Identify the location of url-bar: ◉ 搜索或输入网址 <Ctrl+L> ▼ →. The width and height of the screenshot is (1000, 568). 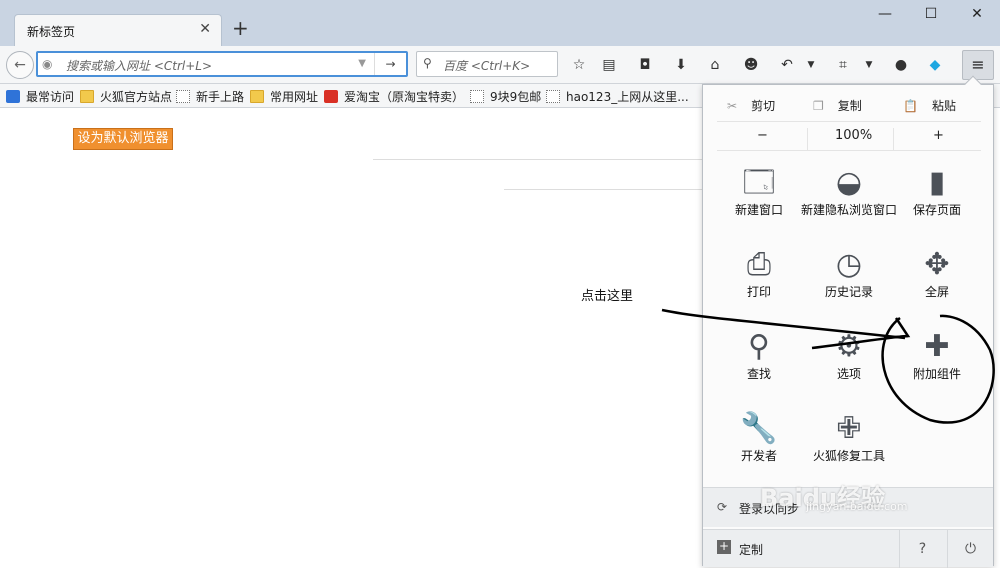
(222, 64).